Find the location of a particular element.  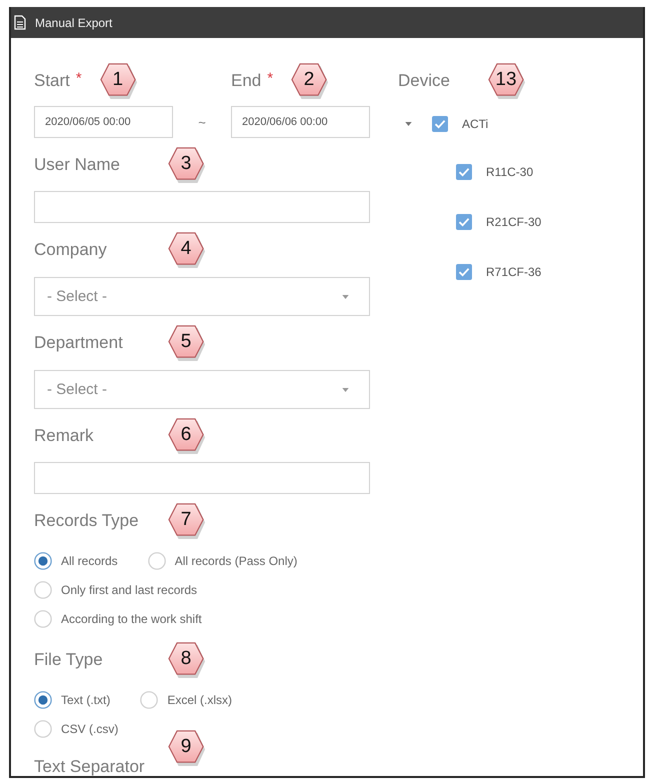

field-label: File Type is located at coordinates (69, 660).